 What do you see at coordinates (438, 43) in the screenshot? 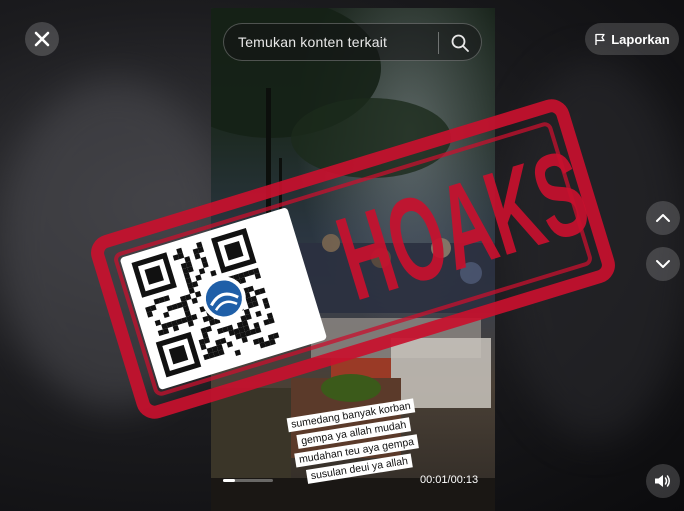
I see `search-divider` at bounding box center [438, 43].